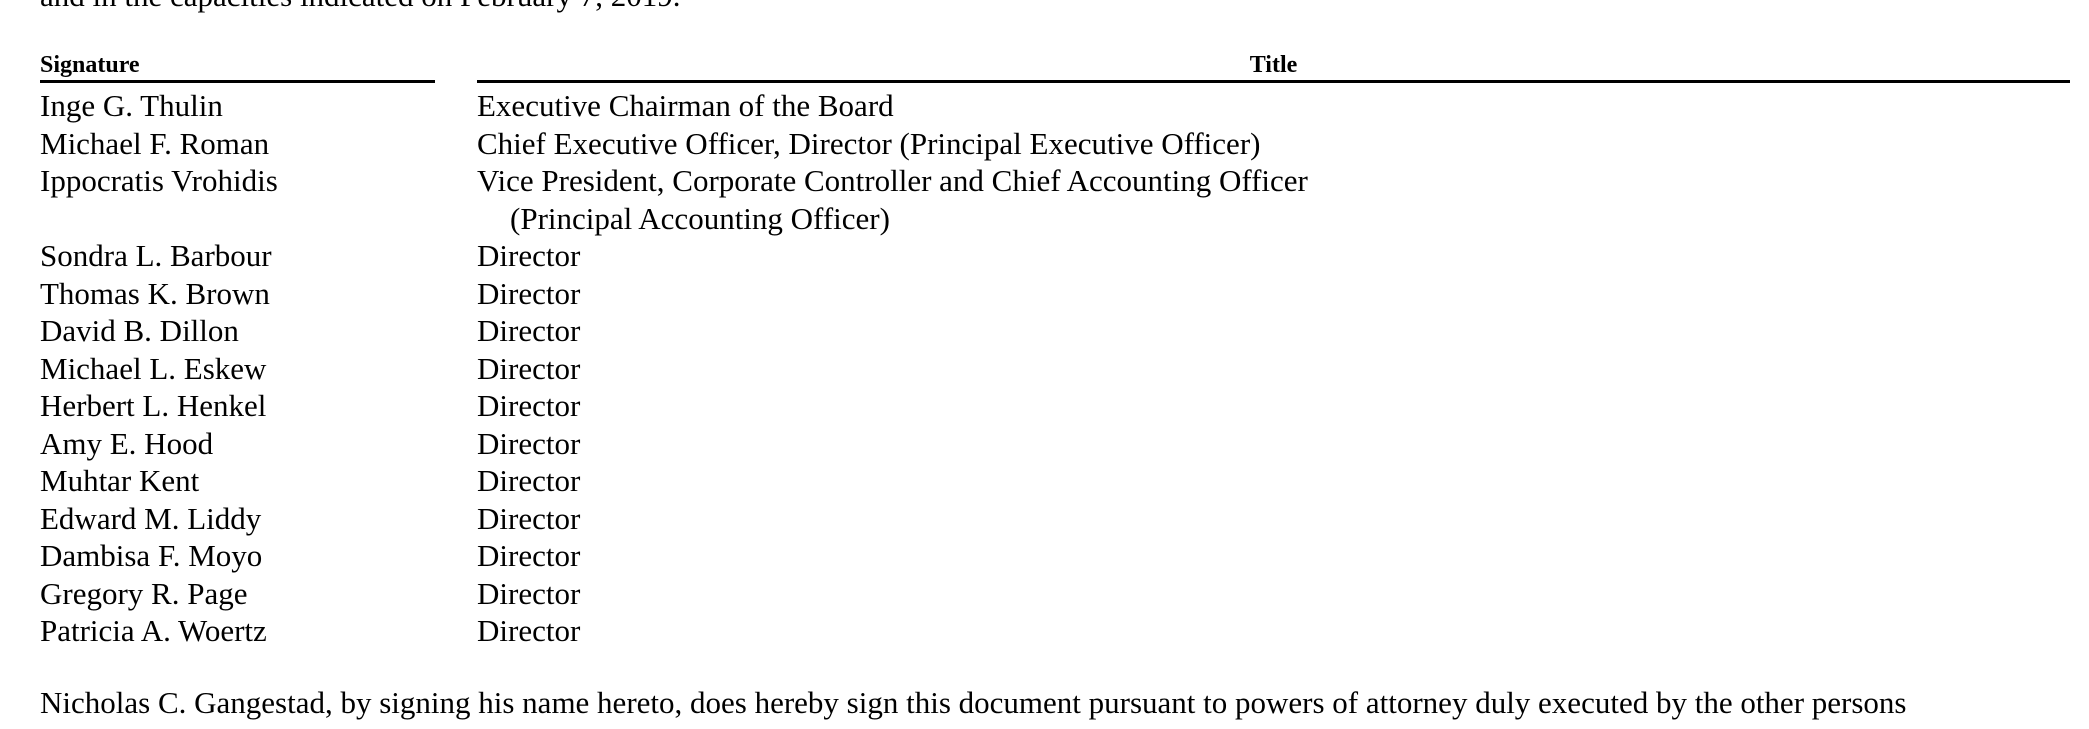 The height and width of the screenshot is (729, 2089). What do you see at coordinates (155, 293) in the screenshot?
I see `signer-name: Thomas K. Brown` at bounding box center [155, 293].